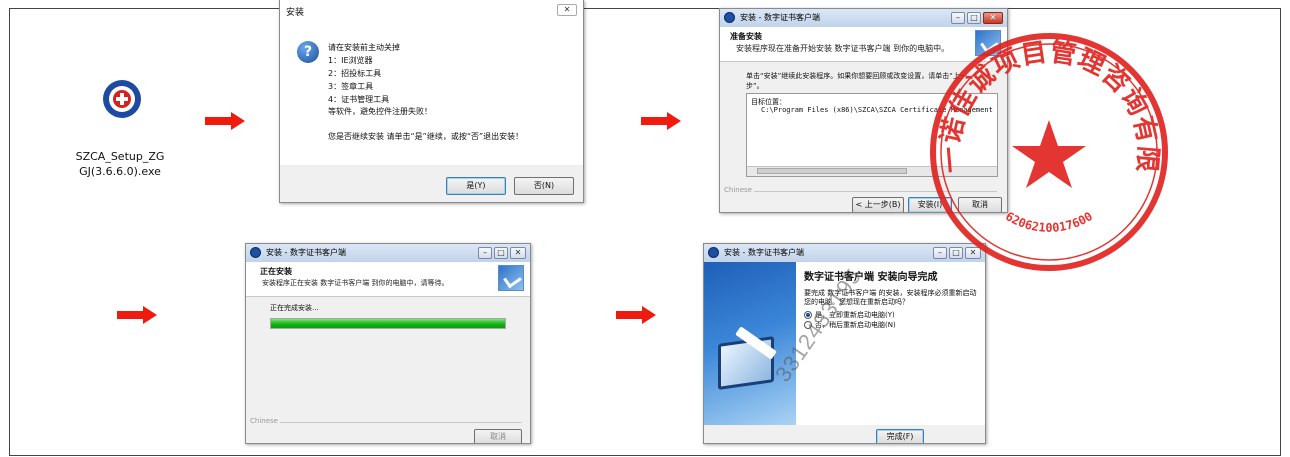 This screenshot has height=457, width=1290. I want to click on progress-heading: 正在安装, so click(276, 271).